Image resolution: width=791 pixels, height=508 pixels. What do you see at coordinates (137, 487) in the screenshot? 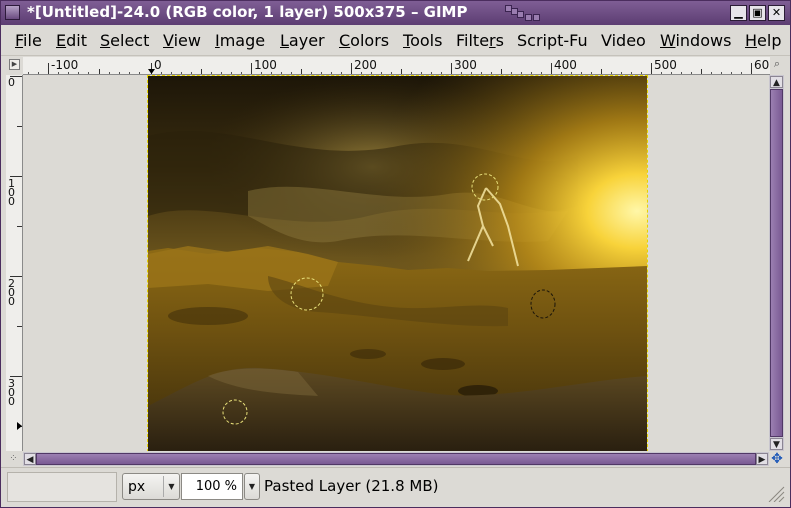
I see `unit-value: px` at bounding box center [137, 487].